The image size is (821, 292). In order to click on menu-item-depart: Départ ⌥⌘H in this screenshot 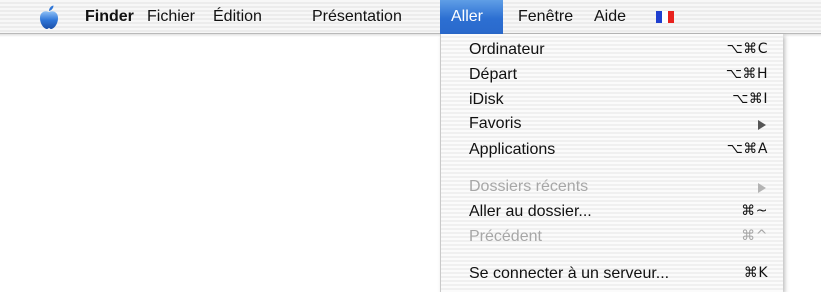, I will do `click(612, 75)`.